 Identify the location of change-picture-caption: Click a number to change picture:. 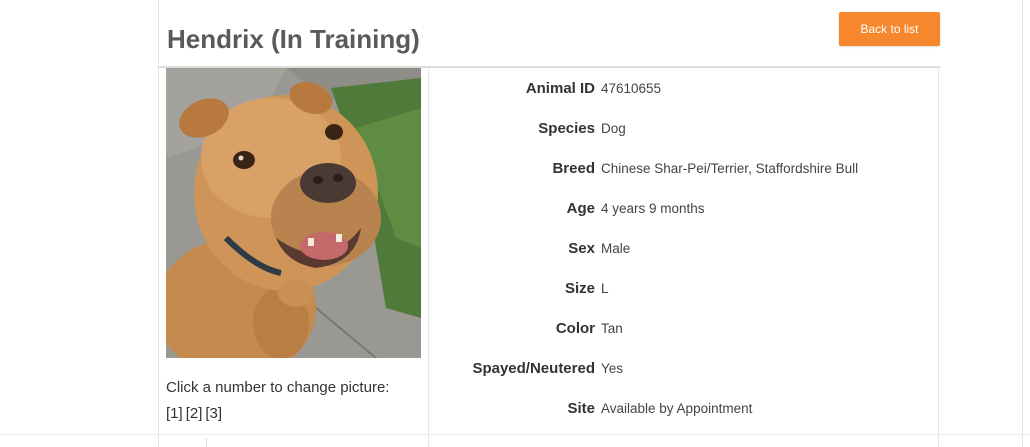
(278, 387).